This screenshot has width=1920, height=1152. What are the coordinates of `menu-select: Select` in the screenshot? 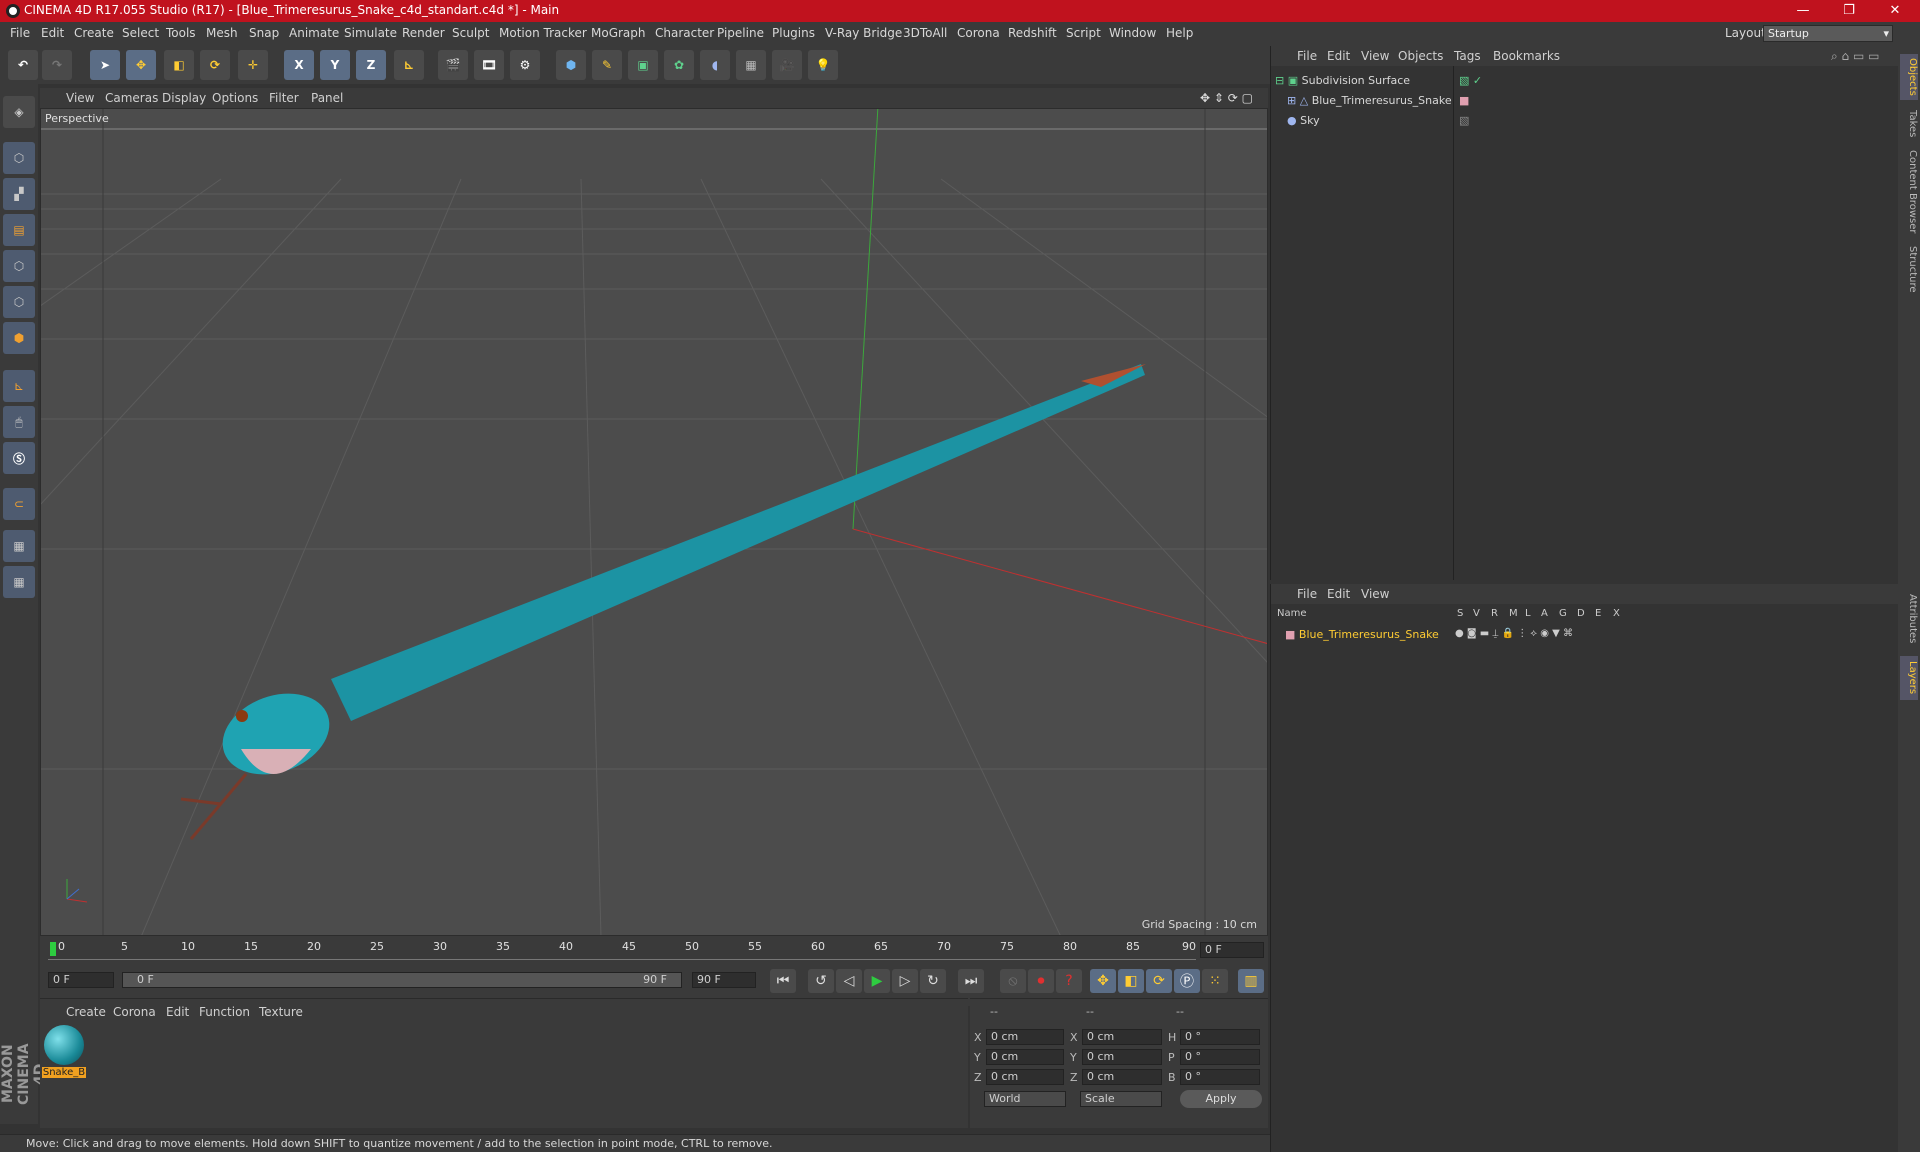 It's located at (140, 33).